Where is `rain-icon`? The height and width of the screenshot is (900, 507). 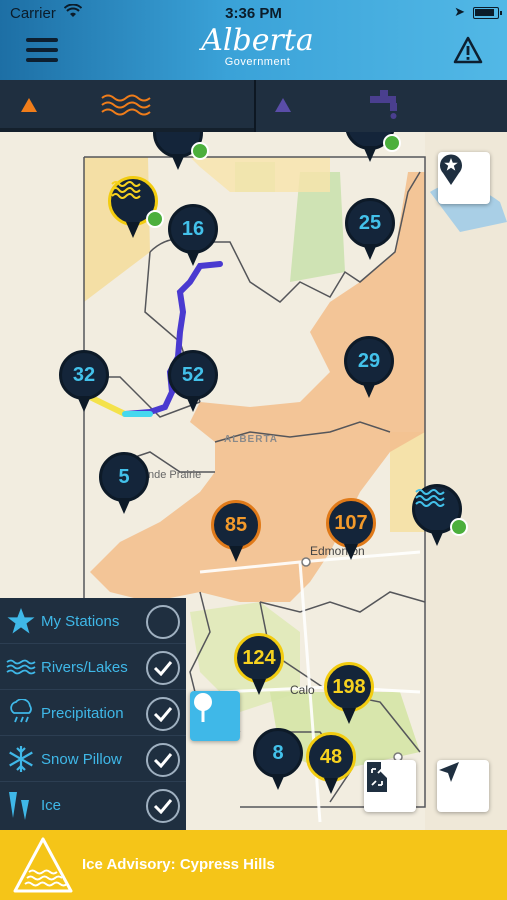
rain-icon is located at coordinates (21, 713).